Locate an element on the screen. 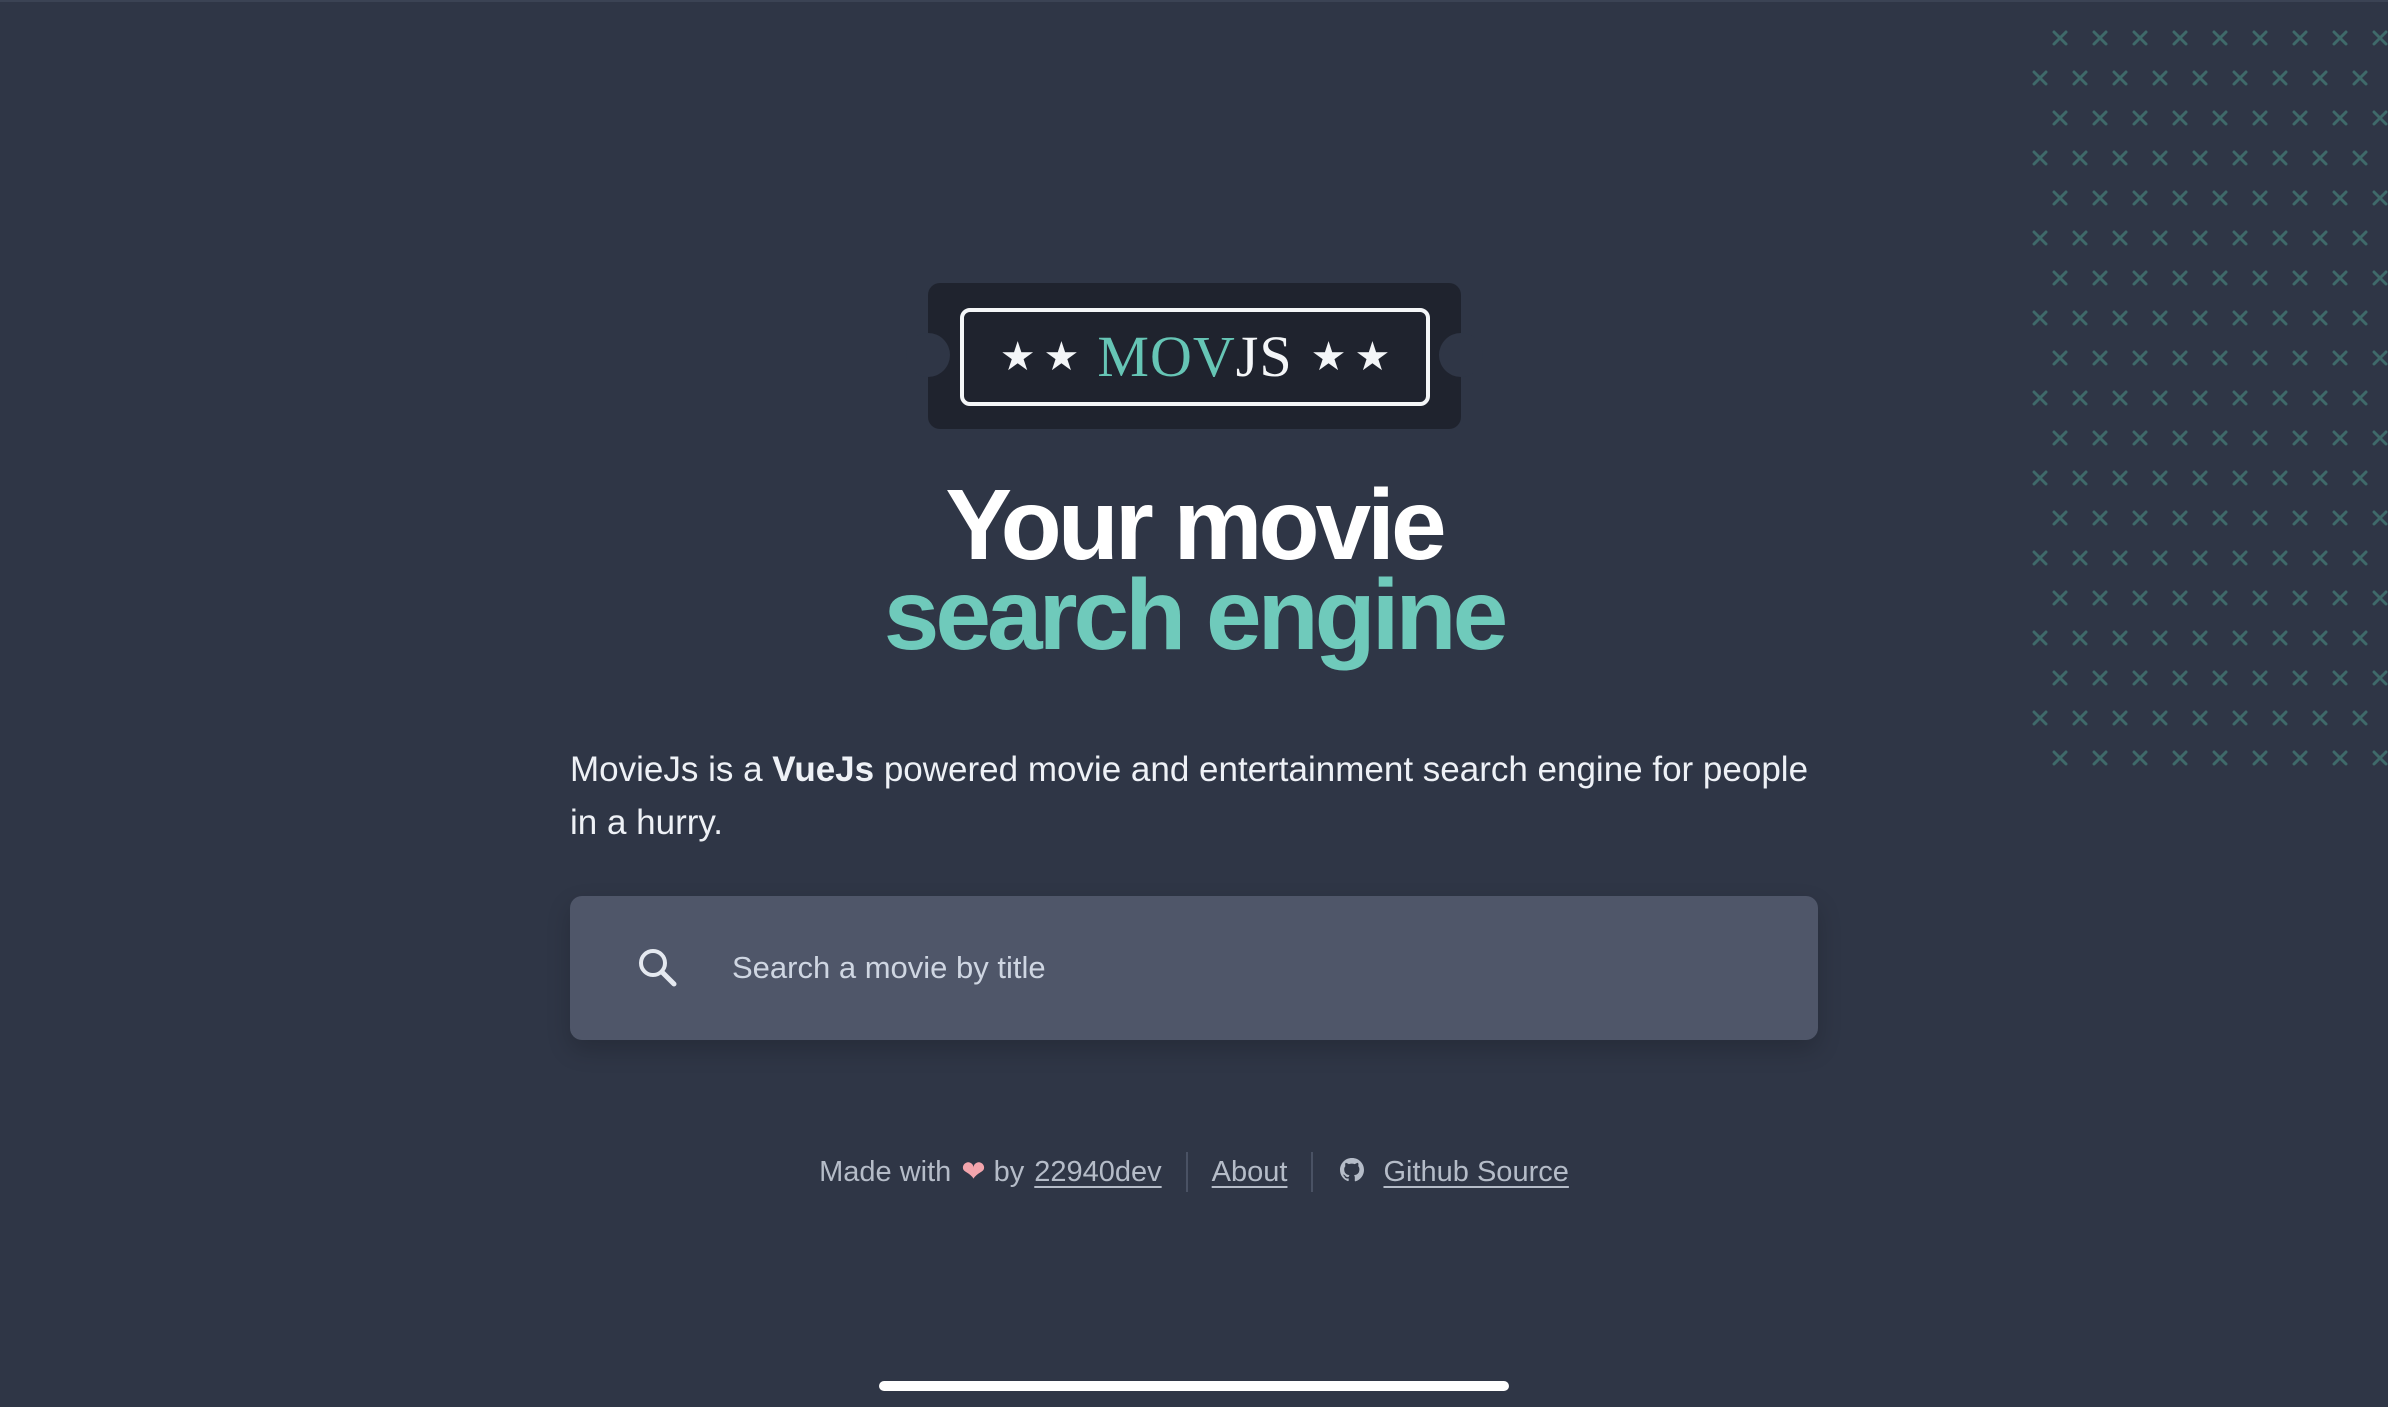  logo-stars-right: ★ ★ is located at coordinates (1351, 357).